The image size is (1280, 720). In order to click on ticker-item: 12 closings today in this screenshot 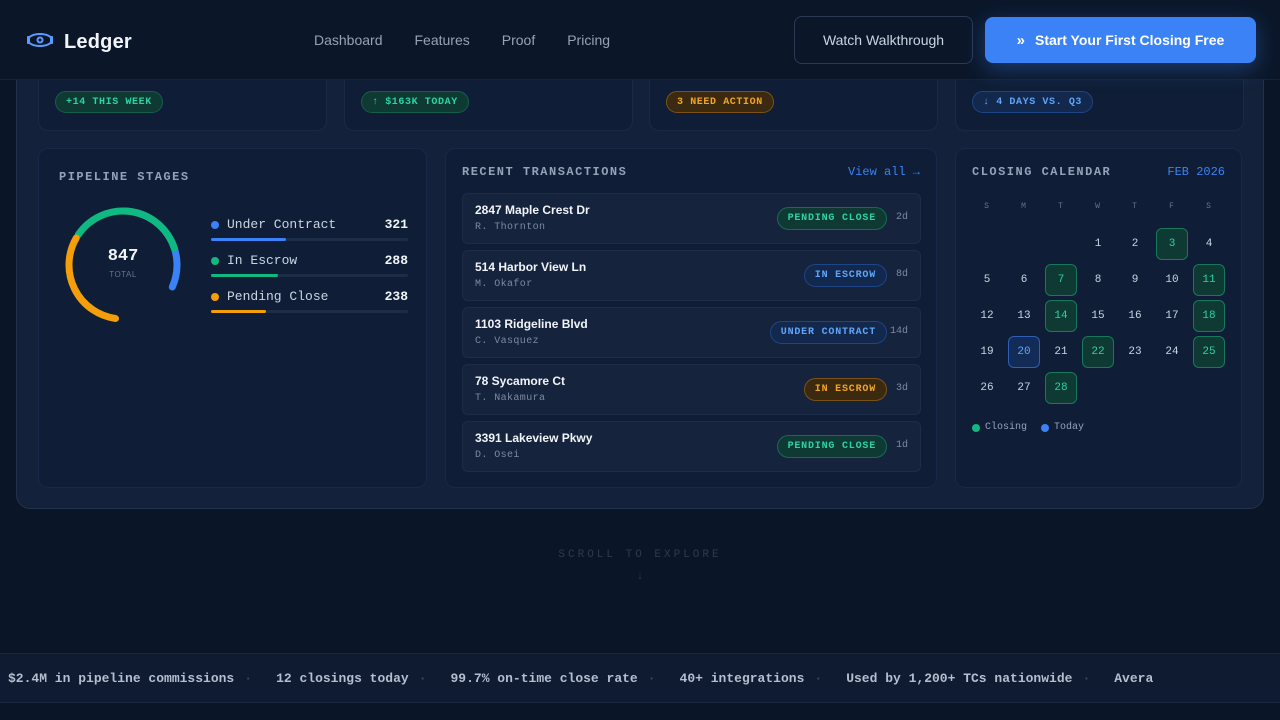, I will do `click(342, 678)`.